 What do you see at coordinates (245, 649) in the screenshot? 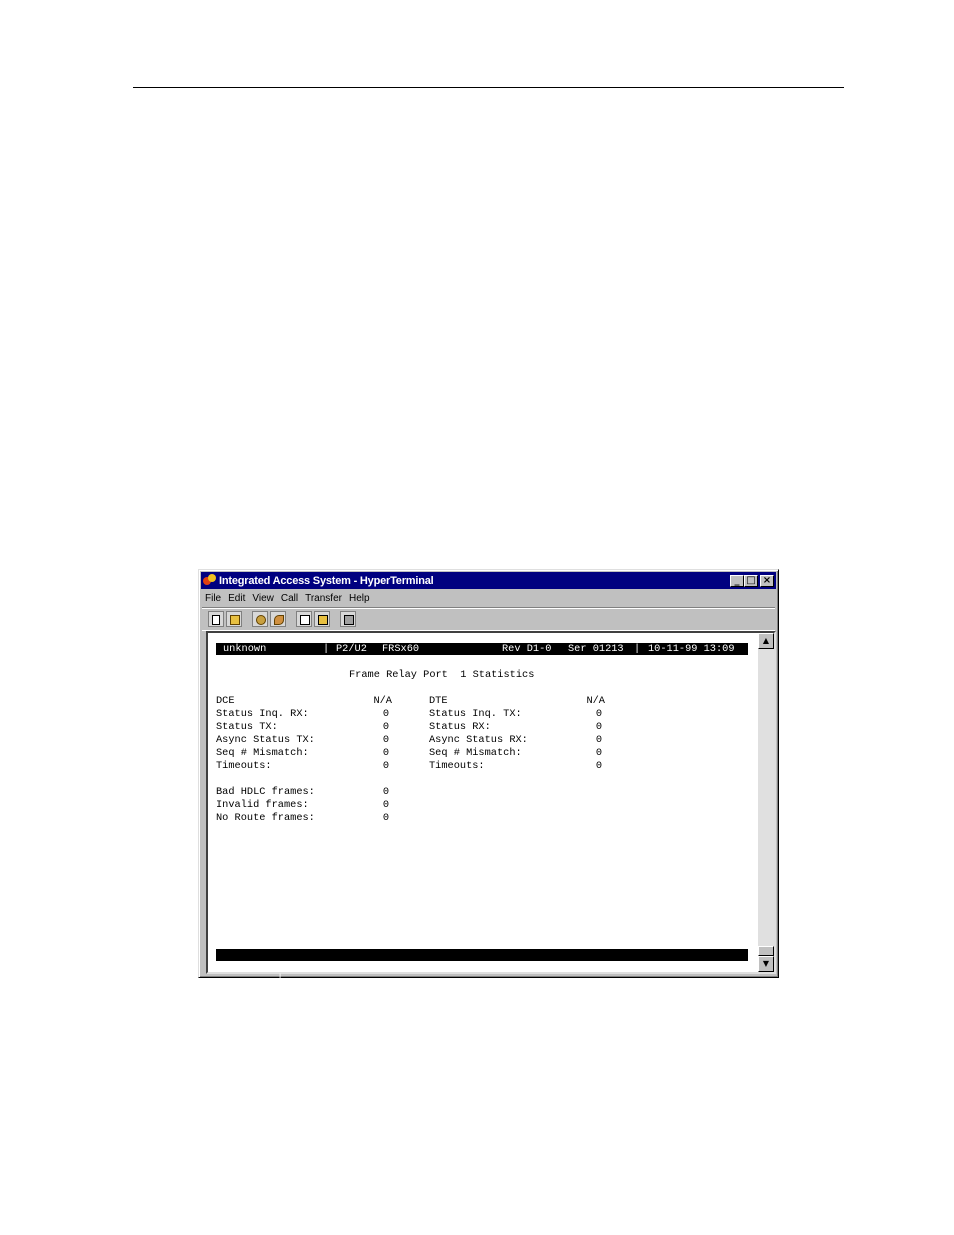
I see `header-name: unknown` at bounding box center [245, 649].